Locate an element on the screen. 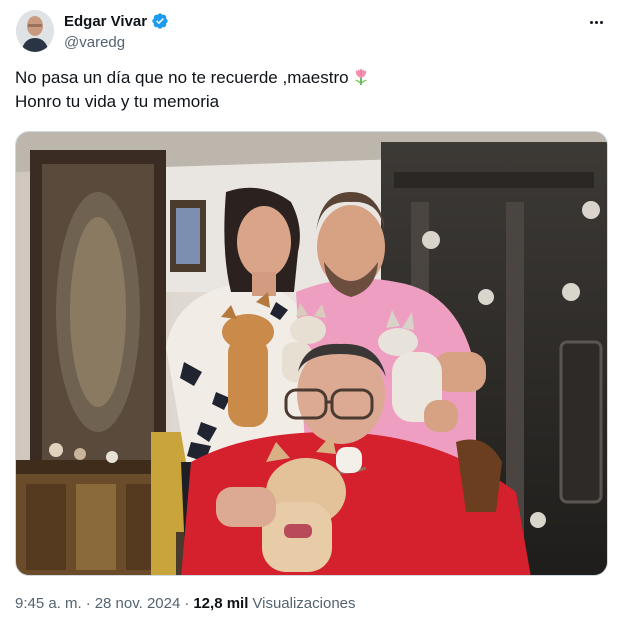 This screenshot has height=620, width=624. verified-badge-icon is located at coordinates (160, 21).